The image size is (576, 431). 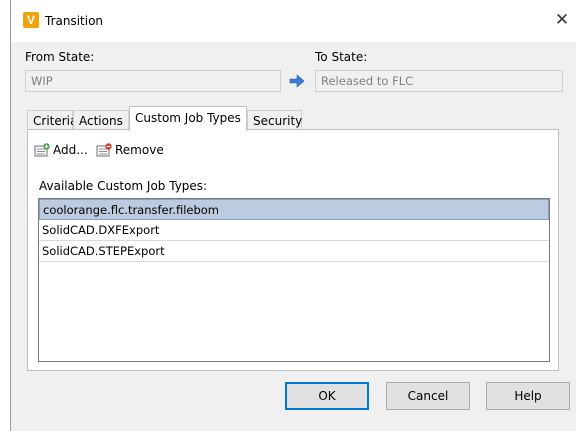 What do you see at coordinates (52, 120) in the screenshot?
I see `tab-criteria: Criteria` at bounding box center [52, 120].